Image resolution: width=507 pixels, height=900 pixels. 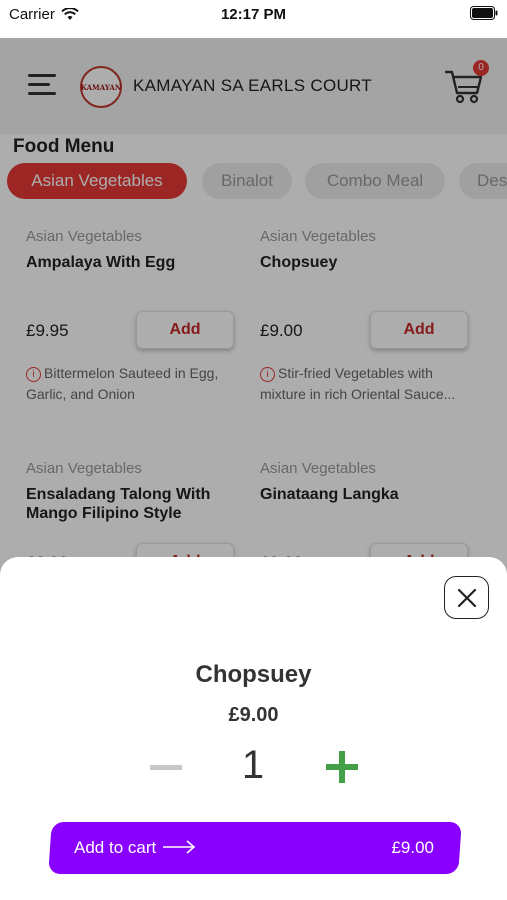 I want to click on item-price: £9.00, so click(x=253, y=715).